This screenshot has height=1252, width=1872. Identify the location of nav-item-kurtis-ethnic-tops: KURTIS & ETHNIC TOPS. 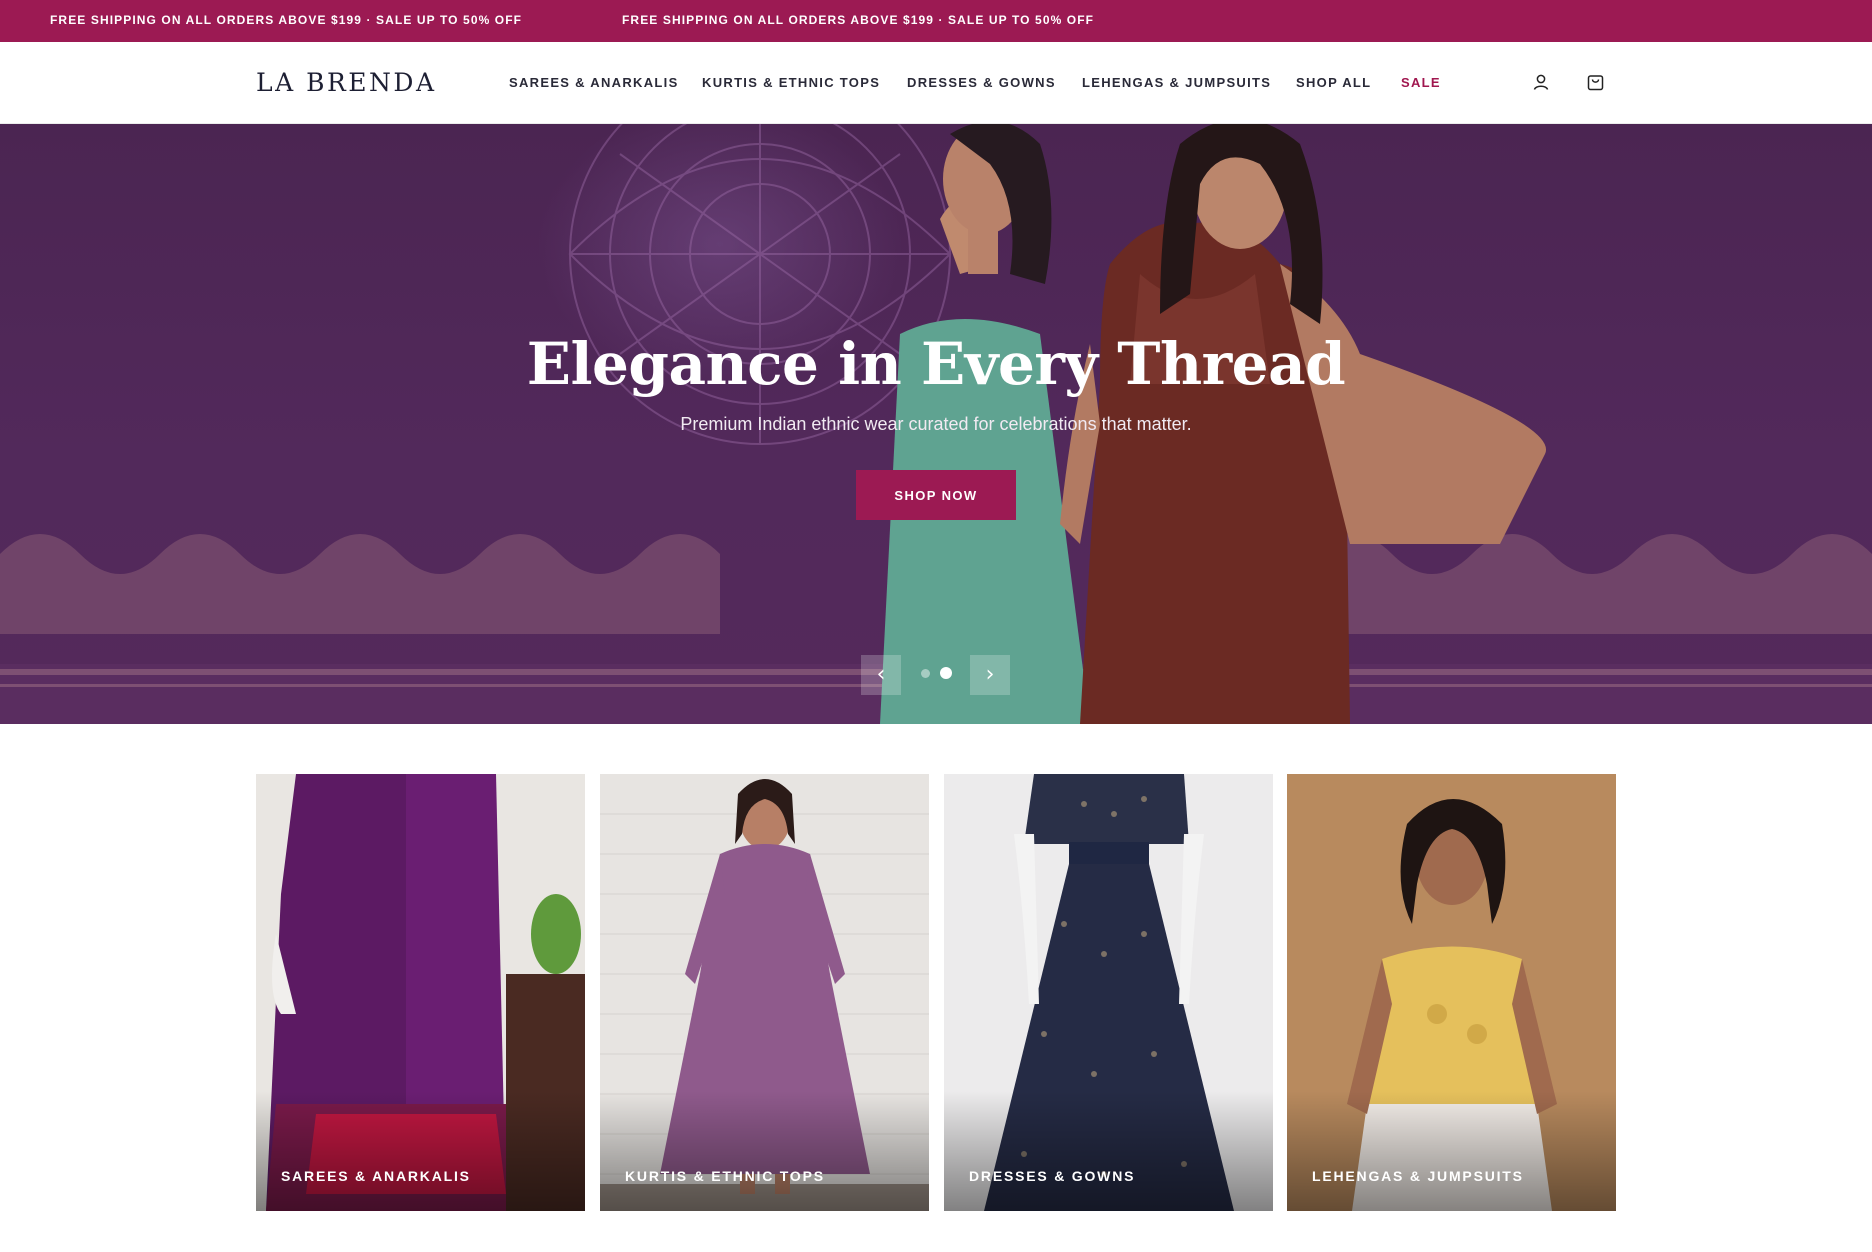
(791, 82).